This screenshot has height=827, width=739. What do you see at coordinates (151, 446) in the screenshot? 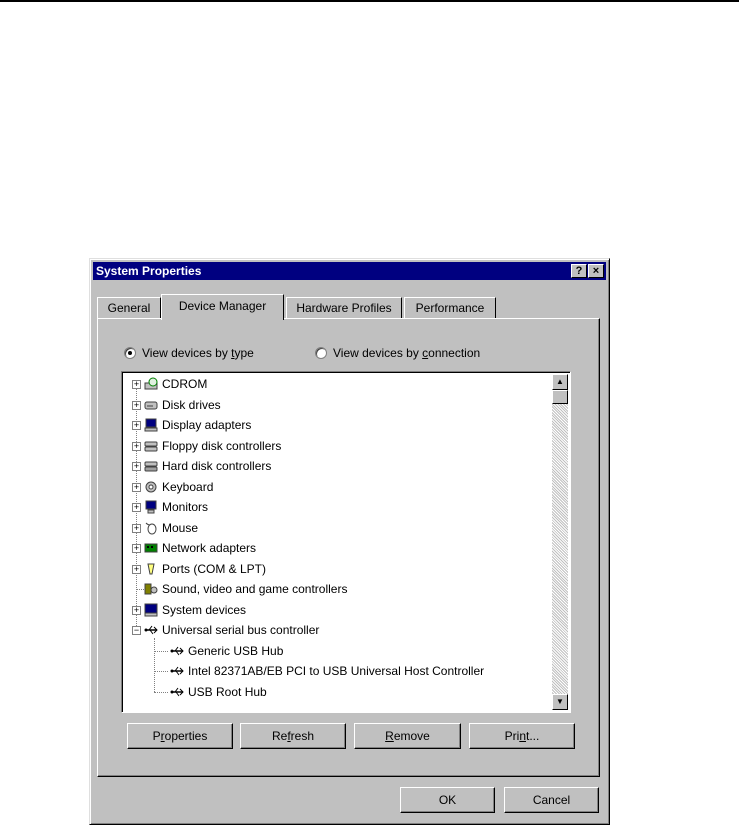
I see `floppy-controller-icon` at bounding box center [151, 446].